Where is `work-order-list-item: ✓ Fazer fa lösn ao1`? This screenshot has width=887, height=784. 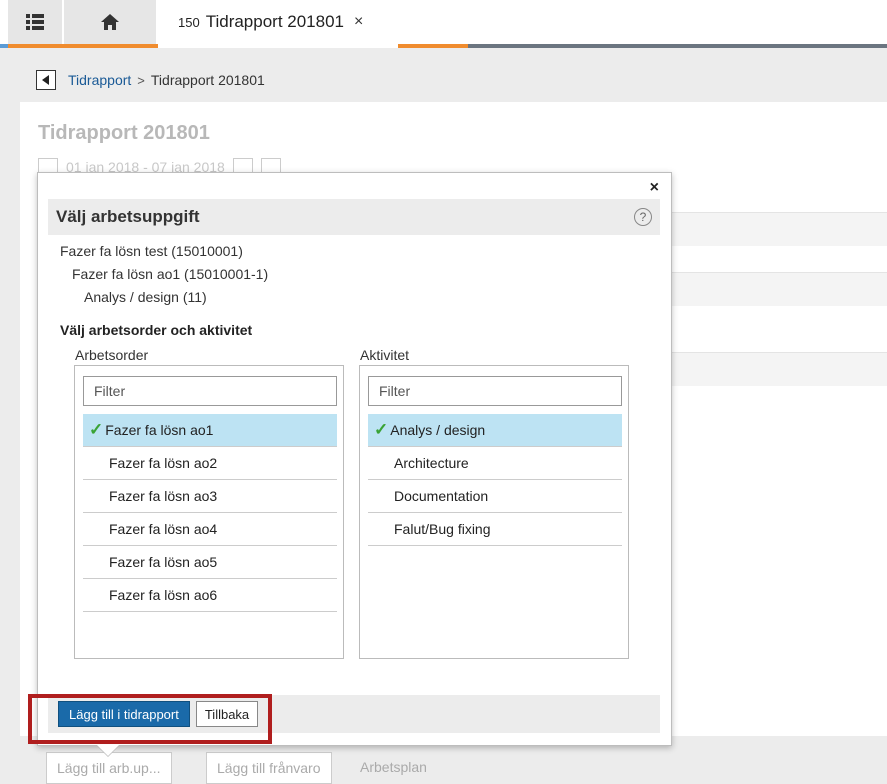 work-order-list-item: ✓ Fazer fa lösn ao1 is located at coordinates (210, 430).